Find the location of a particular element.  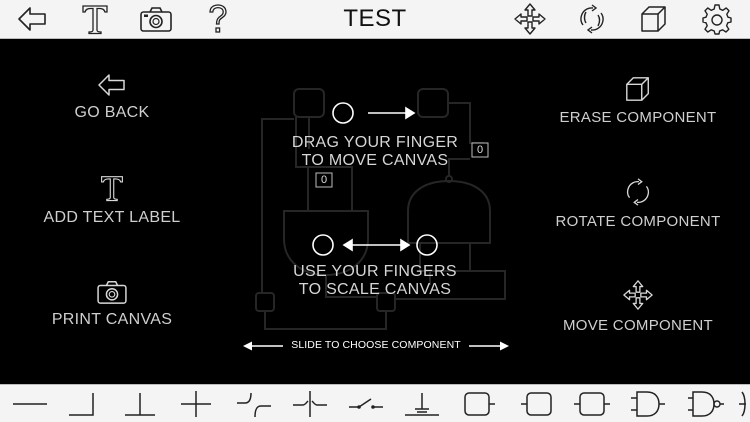

help-question-icon is located at coordinates (218, 18).